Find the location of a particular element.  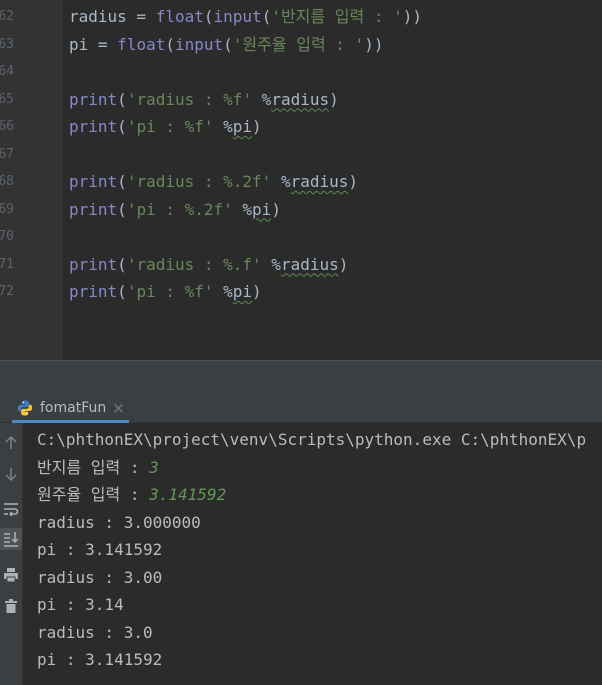

line-number: 71 is located at coordinates (7, 264).